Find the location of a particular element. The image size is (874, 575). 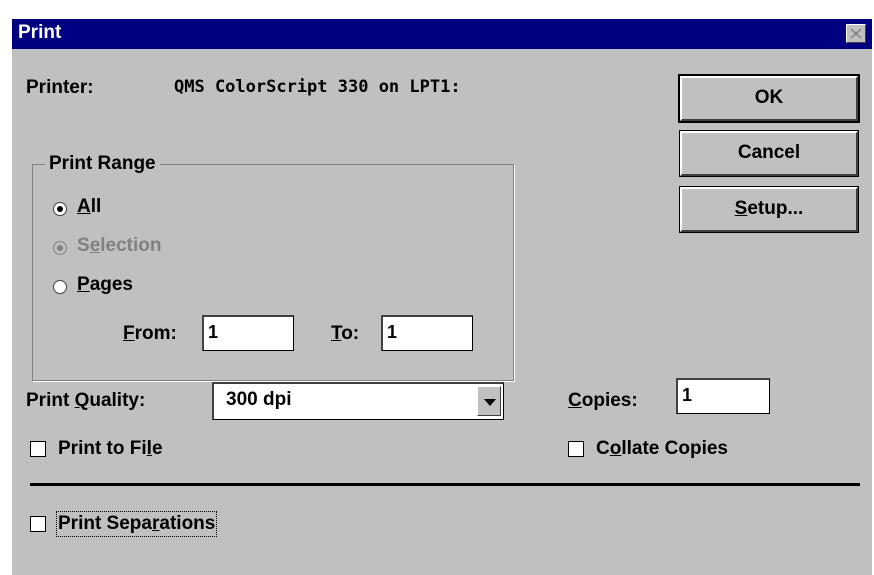

radio-selection-label: Selection is located at coordinates (119, 246).